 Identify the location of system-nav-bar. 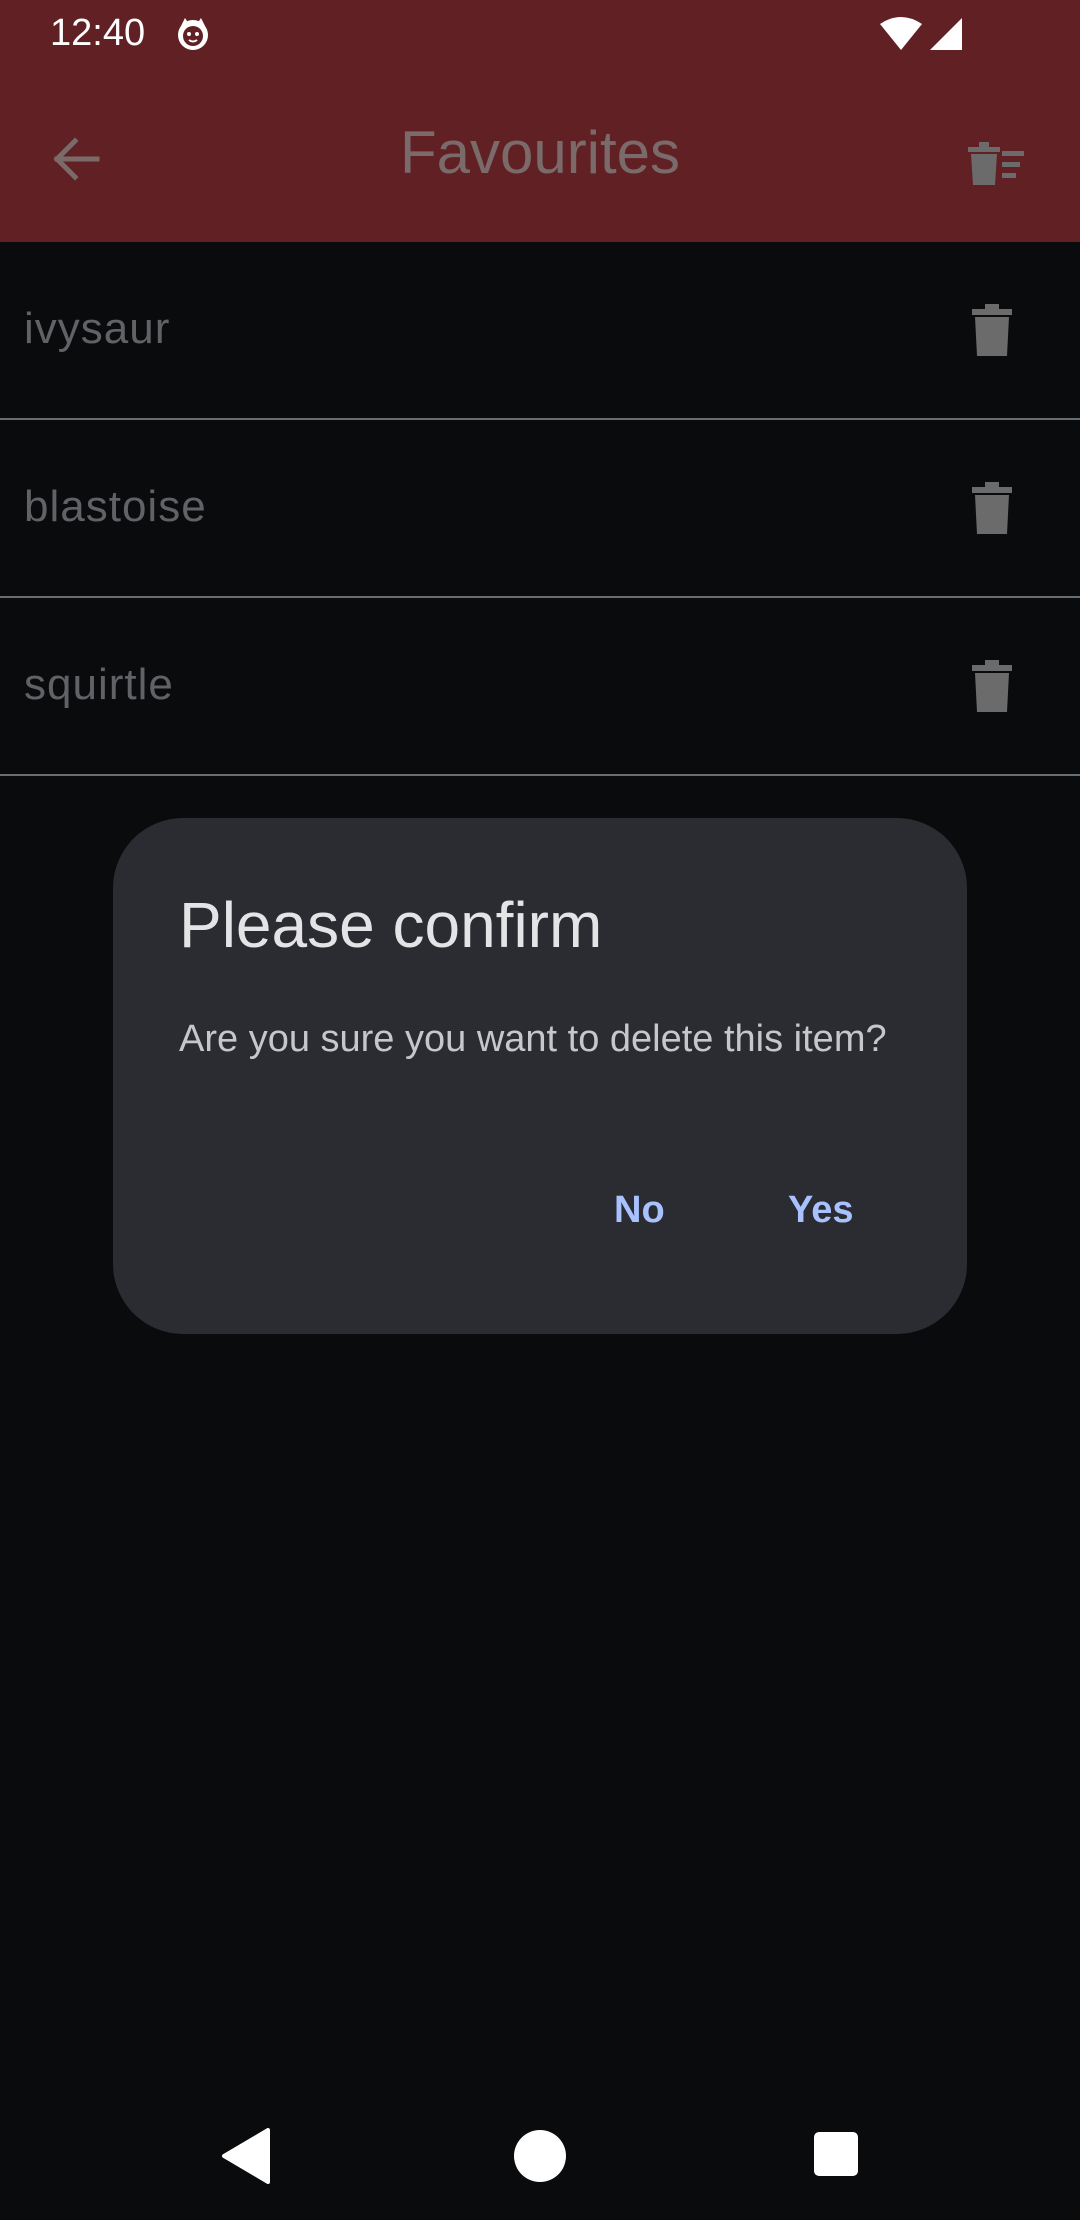
(540, 2155).